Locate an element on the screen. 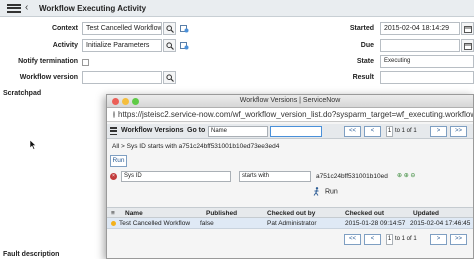 This screenshot has height=259, width=474. back-arrow-icon: ‹ is located at coordinates (29, 8).